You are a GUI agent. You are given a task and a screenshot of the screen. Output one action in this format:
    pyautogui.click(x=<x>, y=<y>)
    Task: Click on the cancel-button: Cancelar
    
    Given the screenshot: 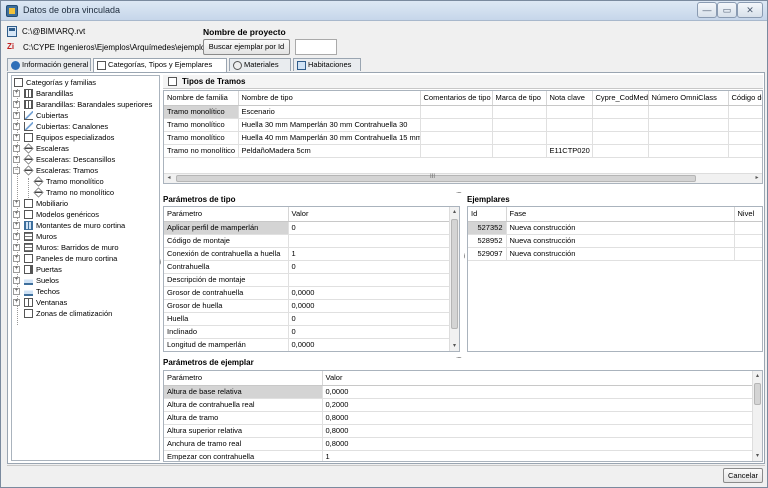 What is the action you would take?
    pyautogui.click(x=743, y=475)
    